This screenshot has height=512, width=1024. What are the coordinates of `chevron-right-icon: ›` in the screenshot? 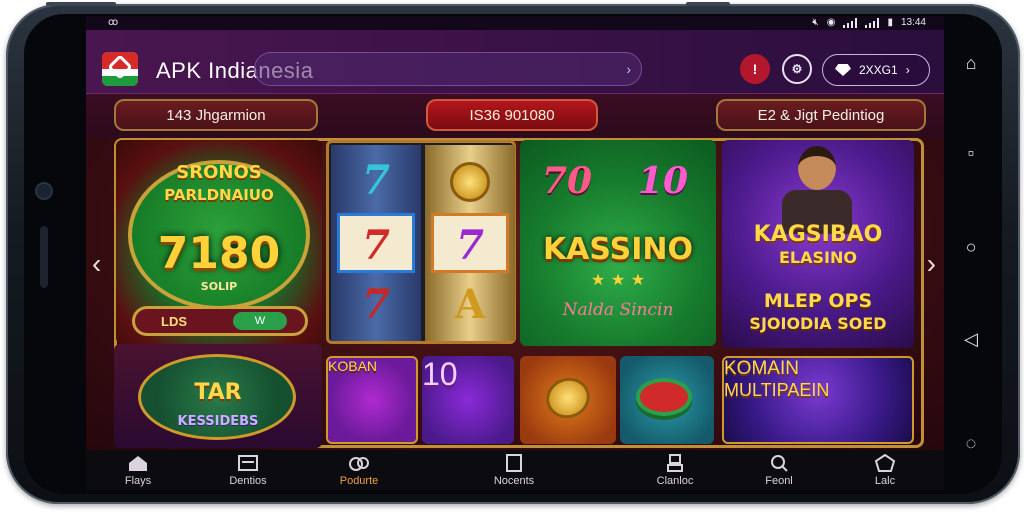 It's located at (628, 69).